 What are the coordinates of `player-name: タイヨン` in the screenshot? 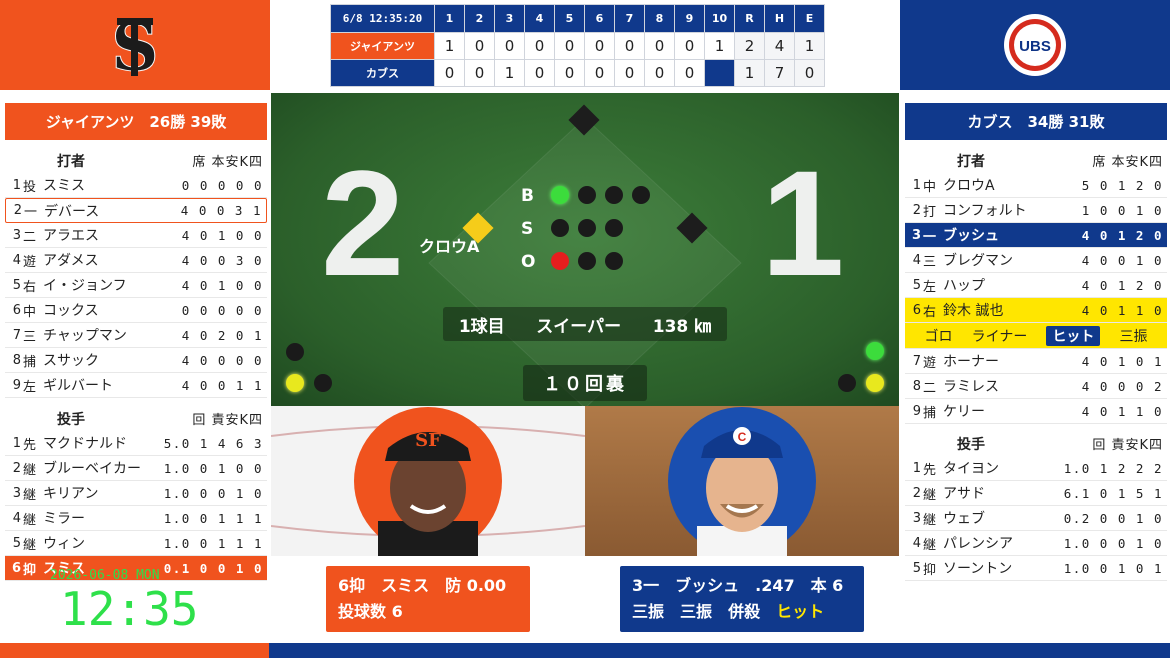 It's located at (971, 469).